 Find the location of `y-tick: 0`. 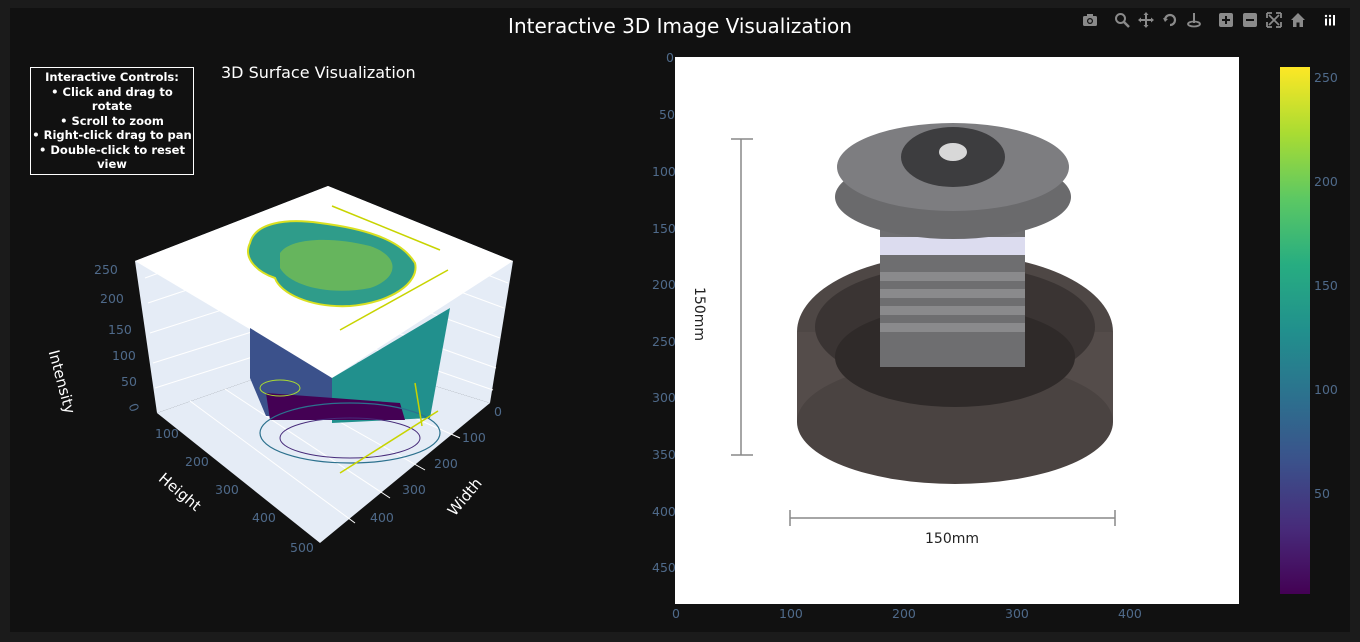

y-tick: 0 is located at coordinates (498, 411).